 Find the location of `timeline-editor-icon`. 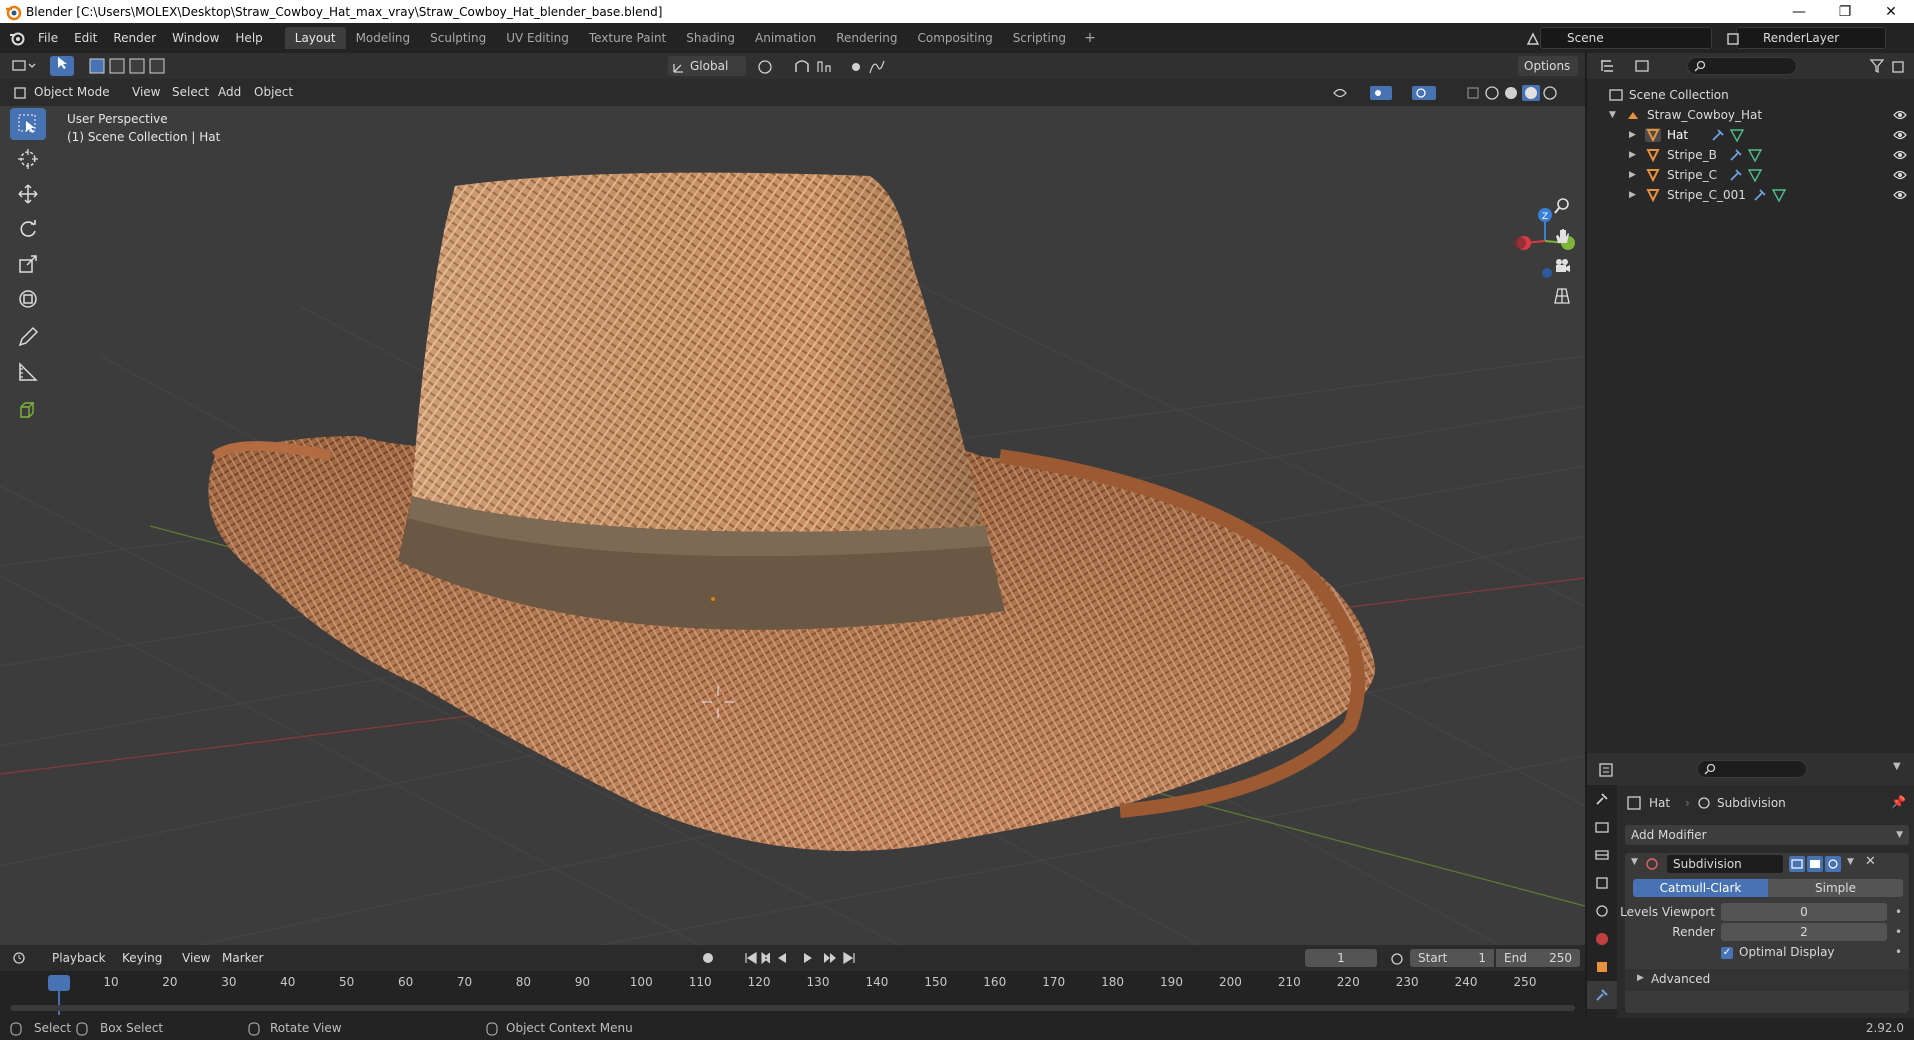

timeline-editor-icon is located at coordinates (24, 958).